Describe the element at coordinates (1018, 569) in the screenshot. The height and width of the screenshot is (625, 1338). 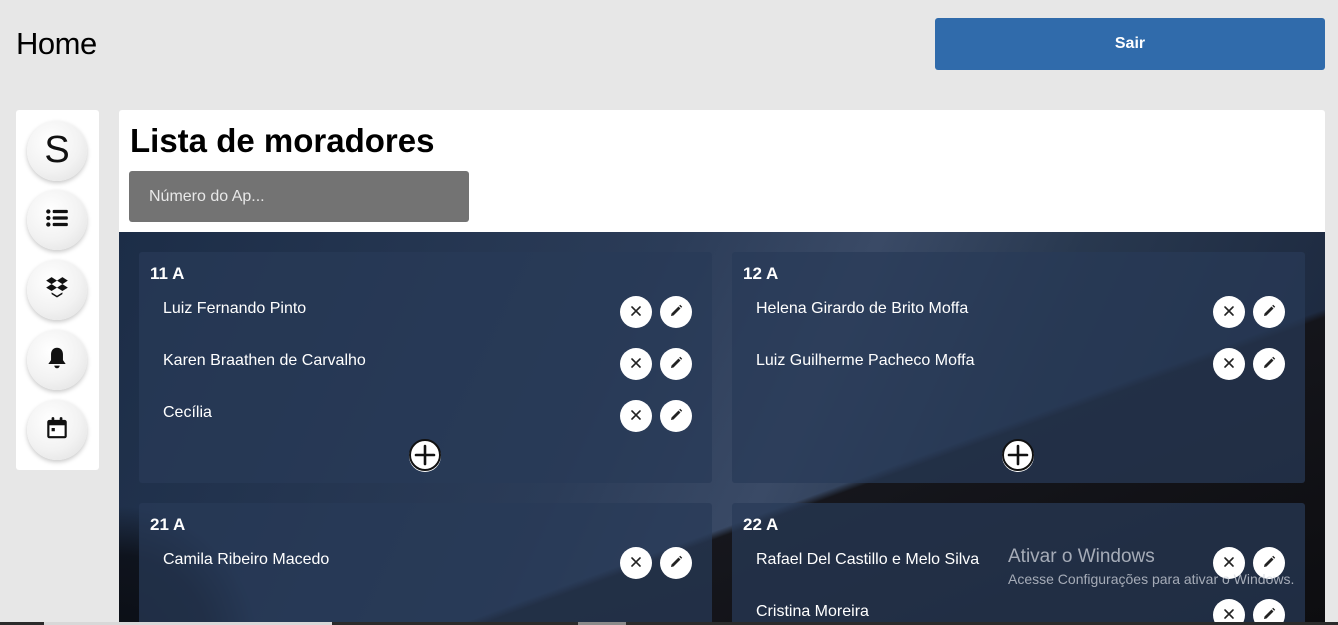
I see `resident-row: Rafael Del Castillo e Melo Silva` at that location.